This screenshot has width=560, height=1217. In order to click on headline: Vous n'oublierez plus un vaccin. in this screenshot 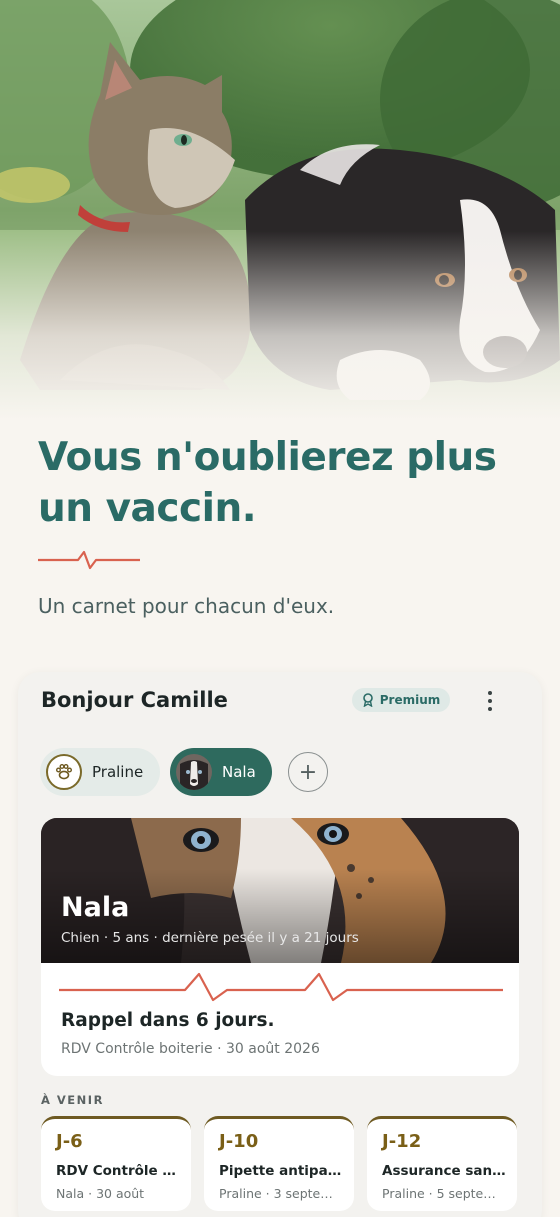, I will do `click(267, 483)`.